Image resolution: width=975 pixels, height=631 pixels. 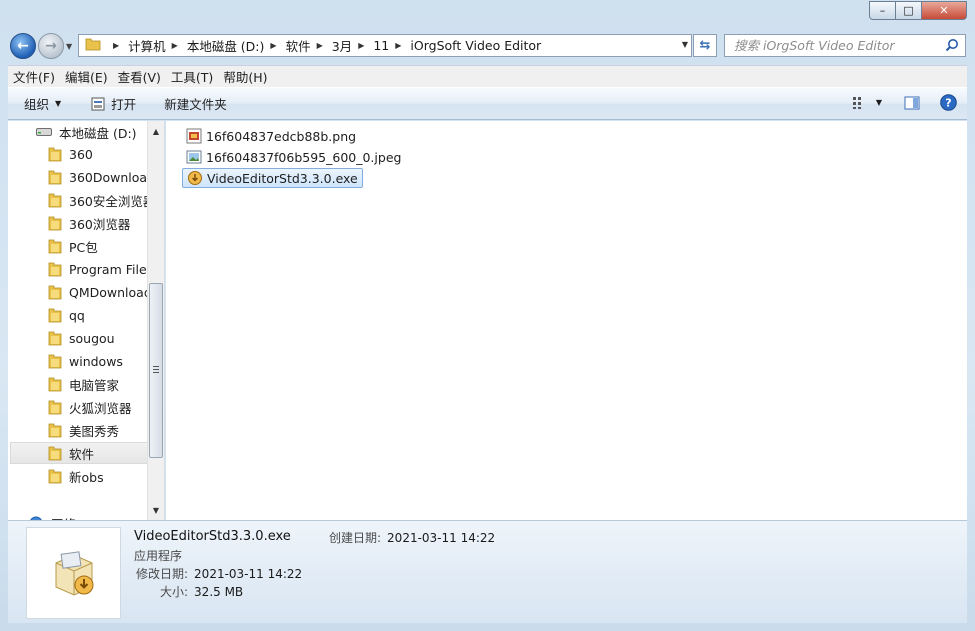 What do you see at coordinates (293, 157) in the screenshot?
I see `file-item: 16f604837f06b595_600_0.jpeg` at bounding box center [293, 157].